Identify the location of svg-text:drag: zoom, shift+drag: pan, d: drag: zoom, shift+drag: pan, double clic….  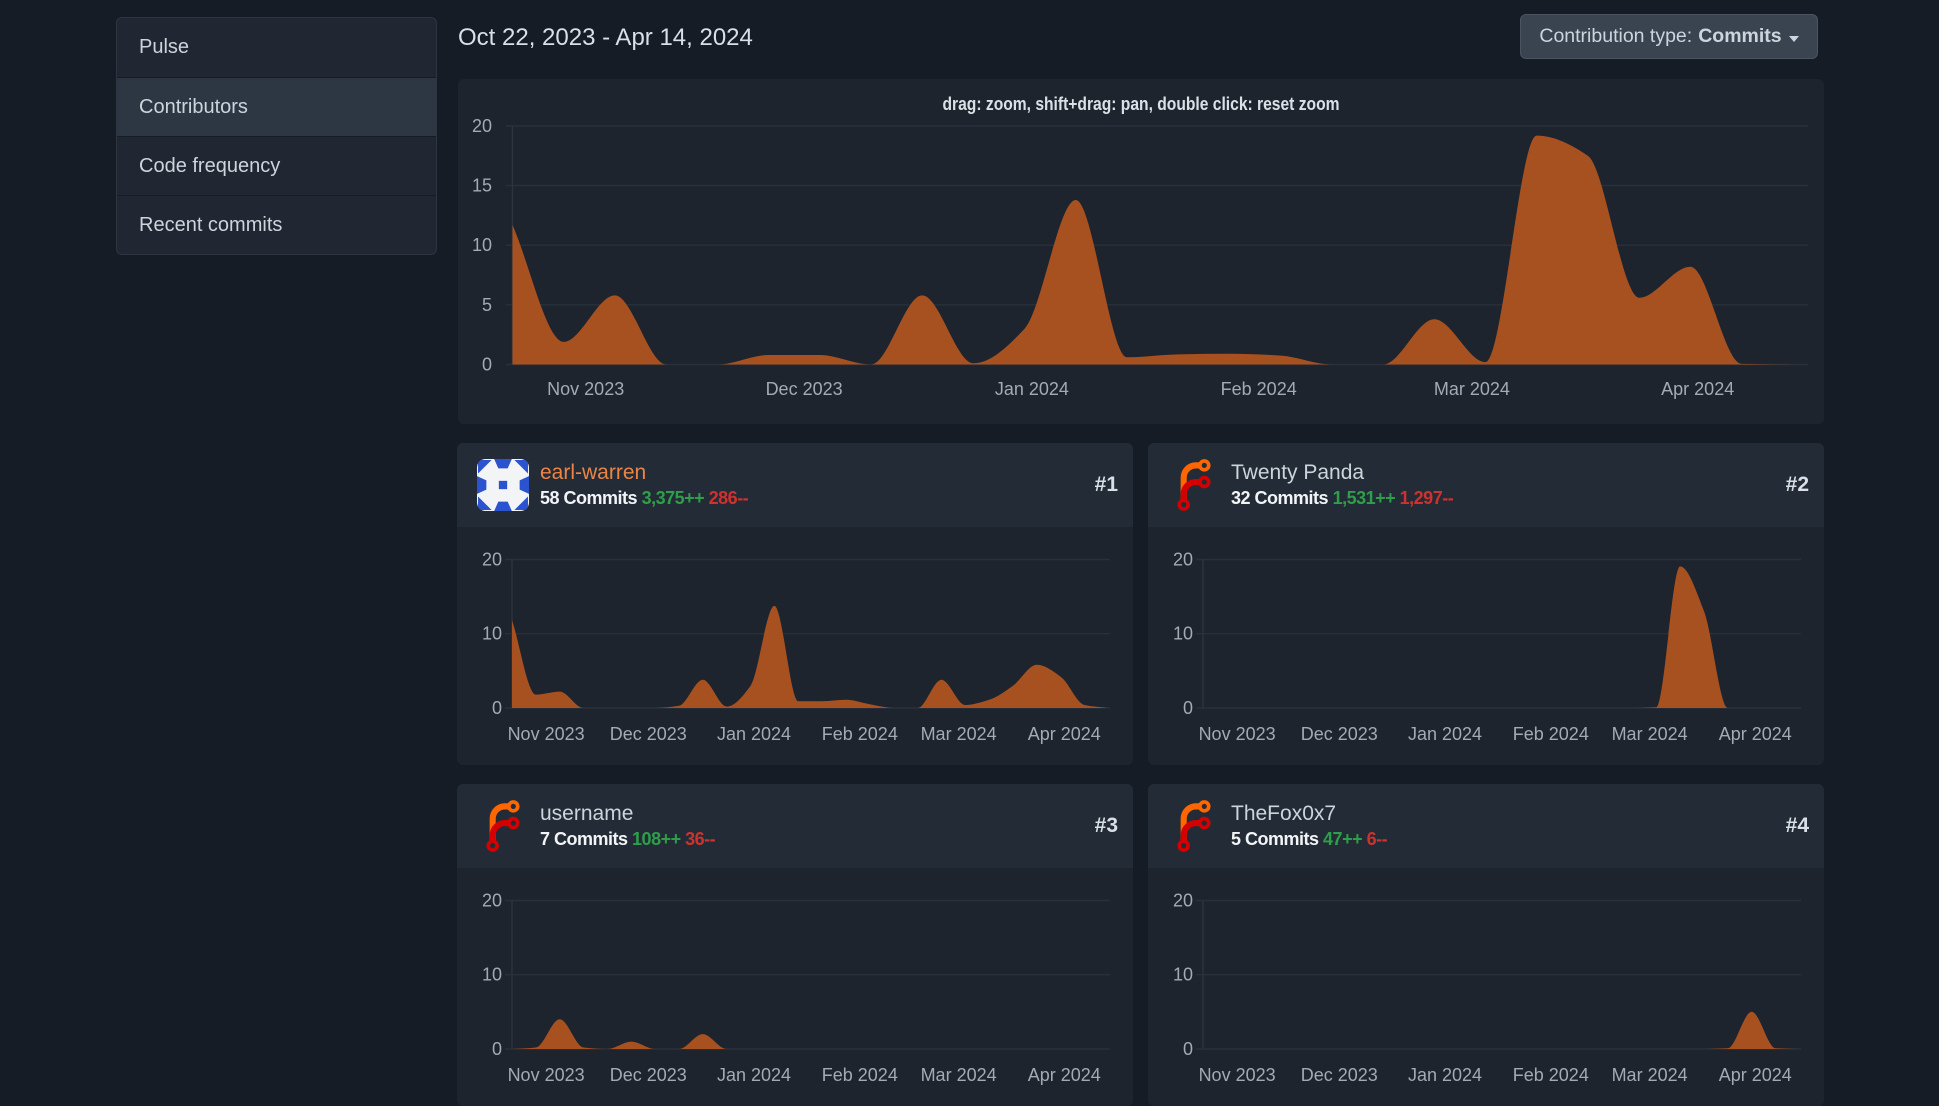
(1141, 104).